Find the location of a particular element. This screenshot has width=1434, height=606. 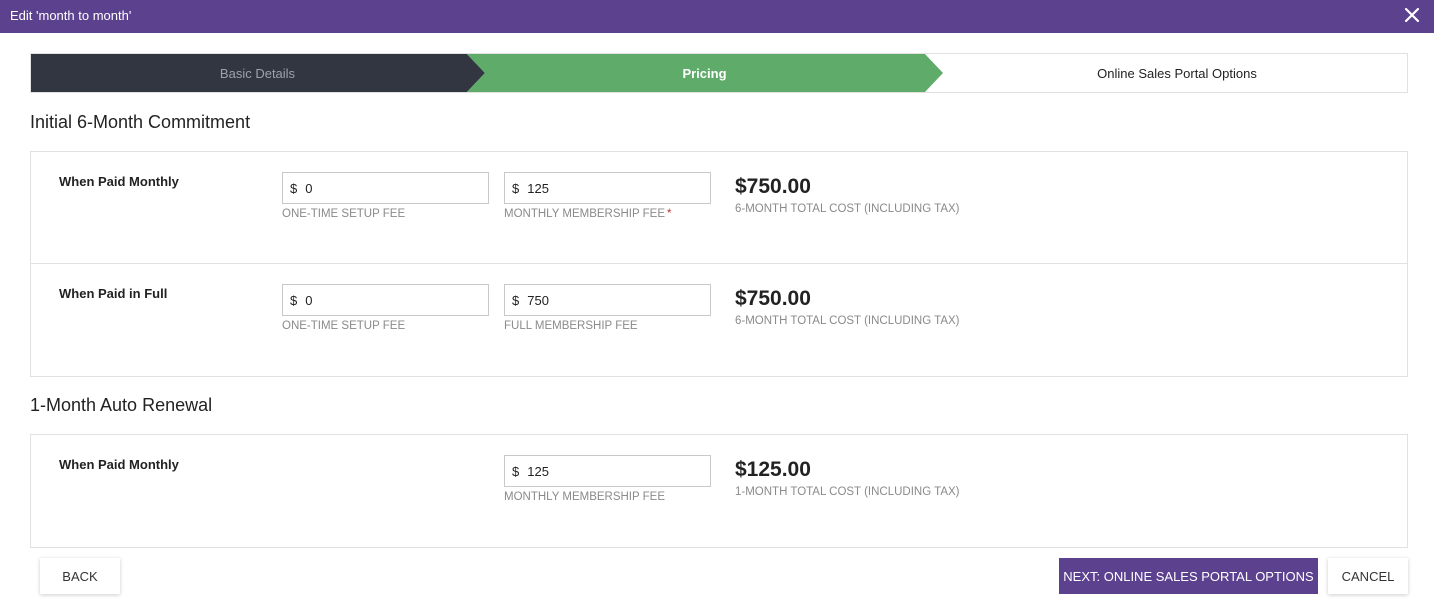

step-label: Online Sales Portal Options is located at coordinates (1177, 73).